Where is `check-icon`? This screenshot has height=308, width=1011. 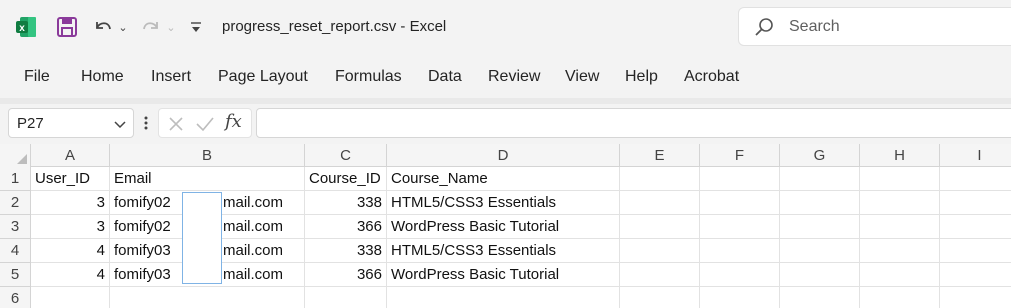
check-icon is located at coordinates (205, 124).